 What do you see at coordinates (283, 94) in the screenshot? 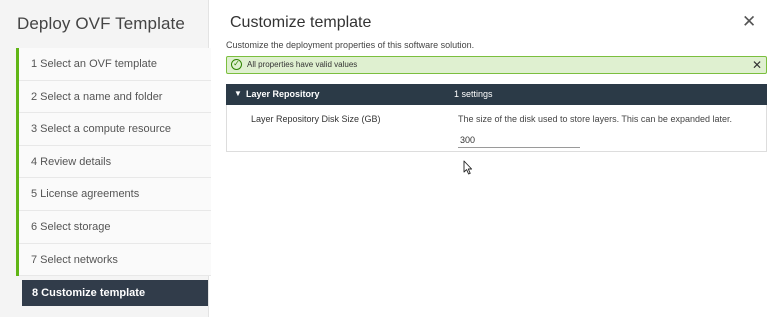
I see `section-name: Layer Repository` at bounding box center [283, 94].